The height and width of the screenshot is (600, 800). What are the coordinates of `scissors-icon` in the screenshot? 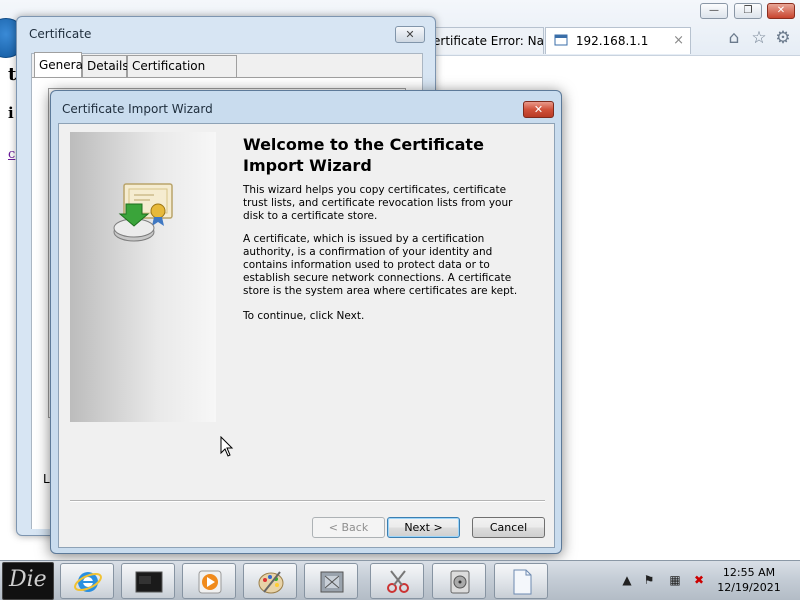 It's located at (398, 581).